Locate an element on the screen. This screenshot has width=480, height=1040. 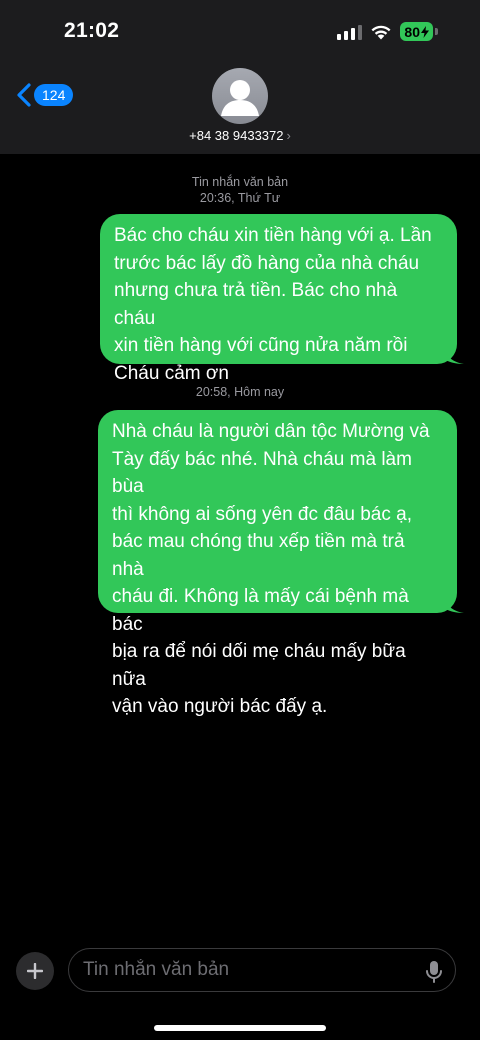
unread-count-badge: 124 is located at coordinates (54, 95).